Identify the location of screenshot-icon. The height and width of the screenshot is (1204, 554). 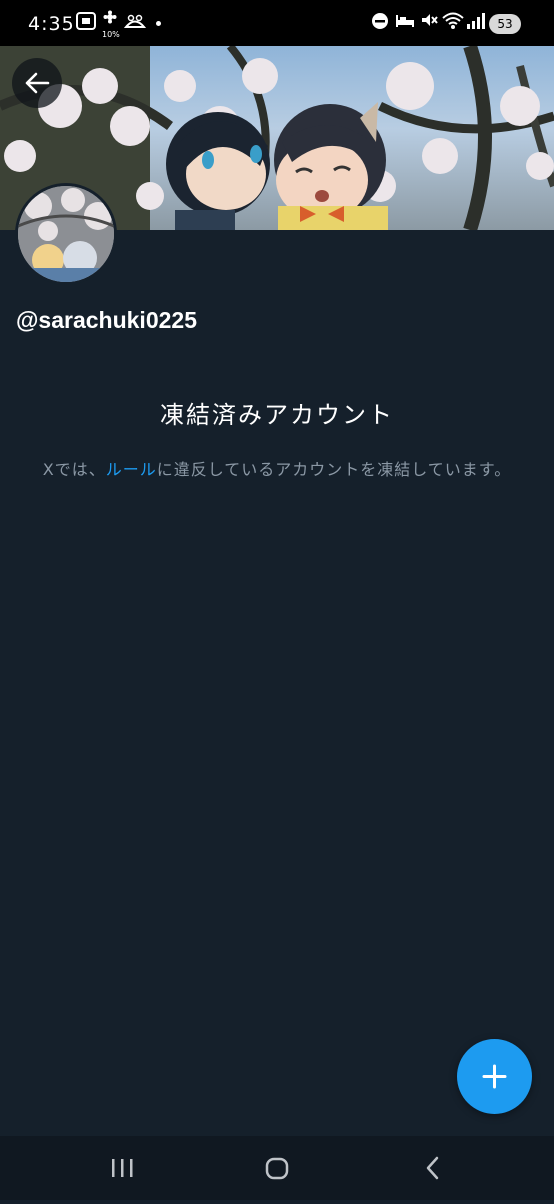
(86, 21).